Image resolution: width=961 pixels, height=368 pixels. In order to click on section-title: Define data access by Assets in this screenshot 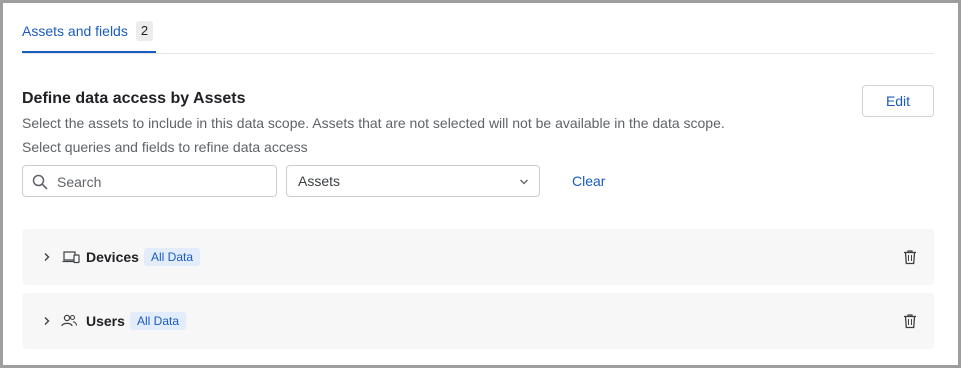, I will do `click(134, 98)`.